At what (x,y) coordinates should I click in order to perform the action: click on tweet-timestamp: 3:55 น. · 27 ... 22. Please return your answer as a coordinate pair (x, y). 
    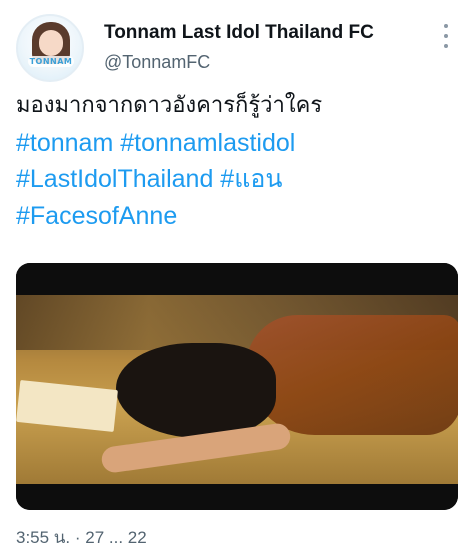
    Looking at the image, I should click on (81, 537).